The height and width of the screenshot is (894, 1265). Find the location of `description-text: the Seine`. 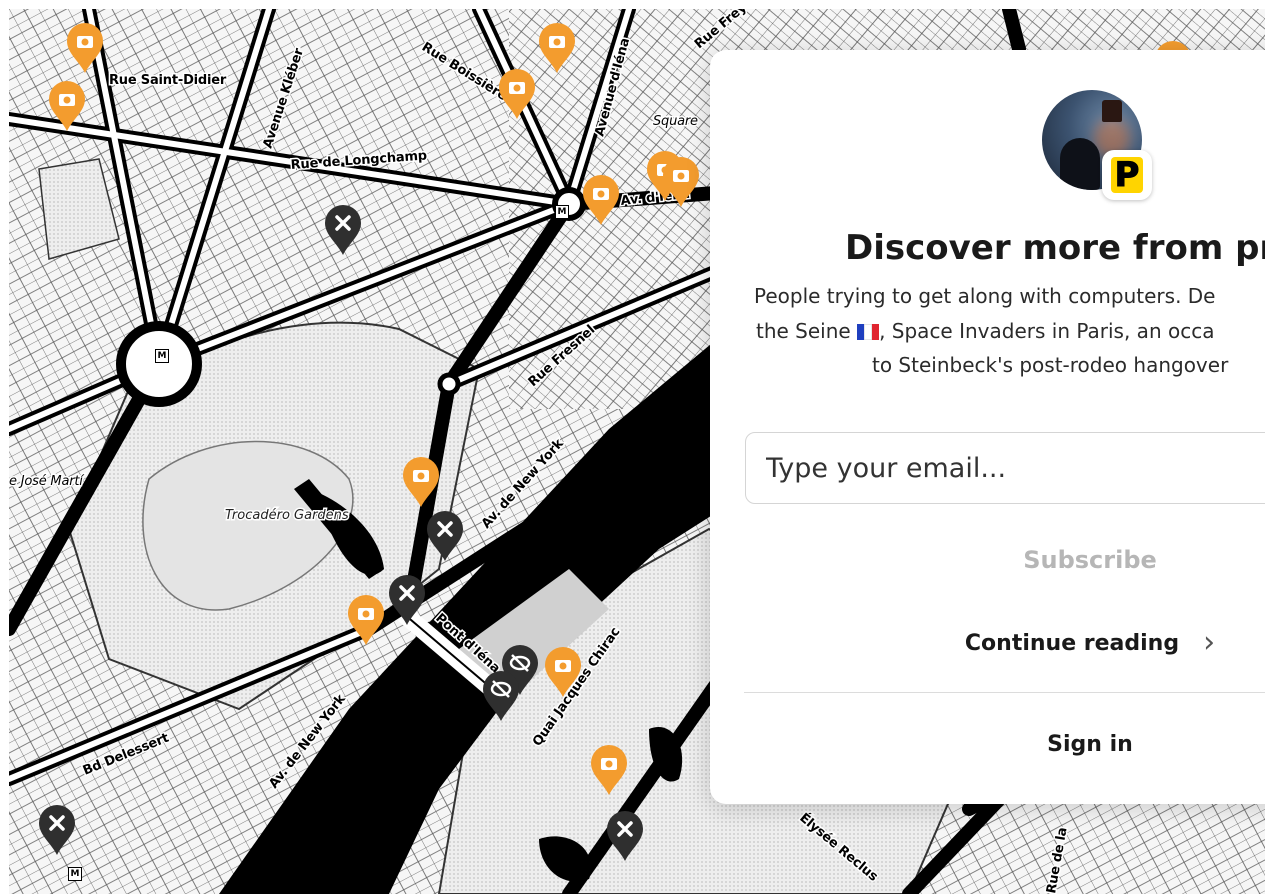

description-text: the Seine is located at coordinates (803, 331).